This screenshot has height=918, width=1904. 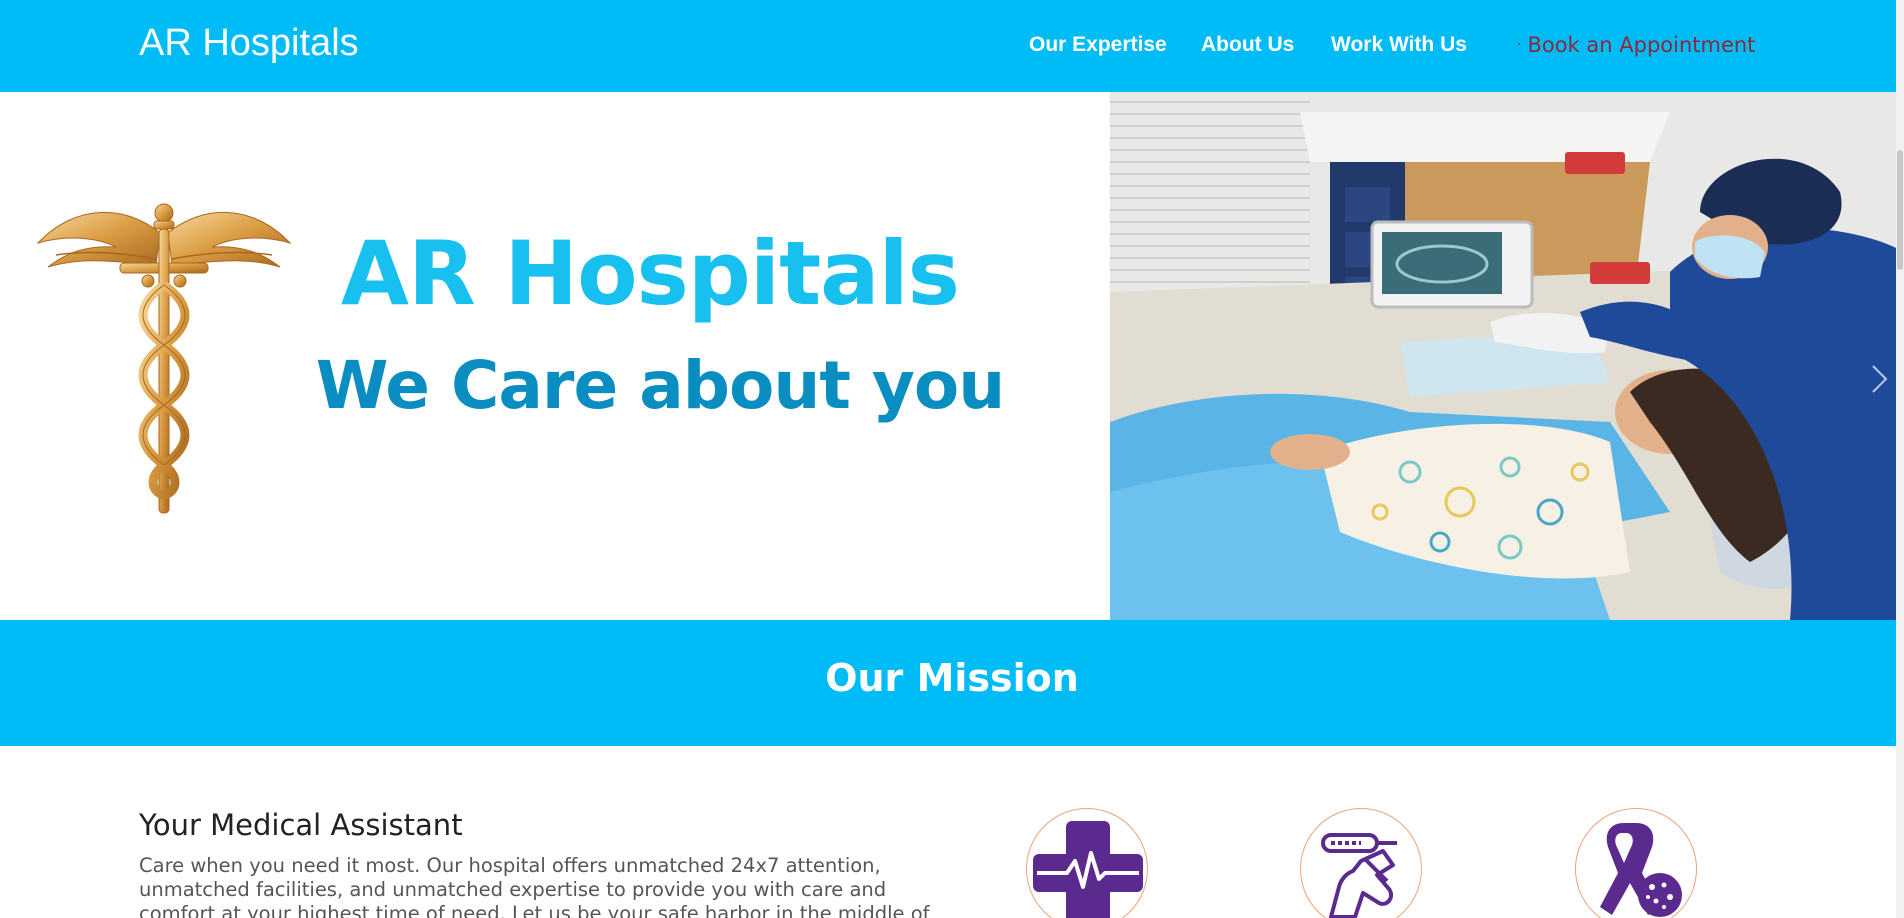 I want to click on feature-awareness-ribbon, so click(x=1636, y=863).